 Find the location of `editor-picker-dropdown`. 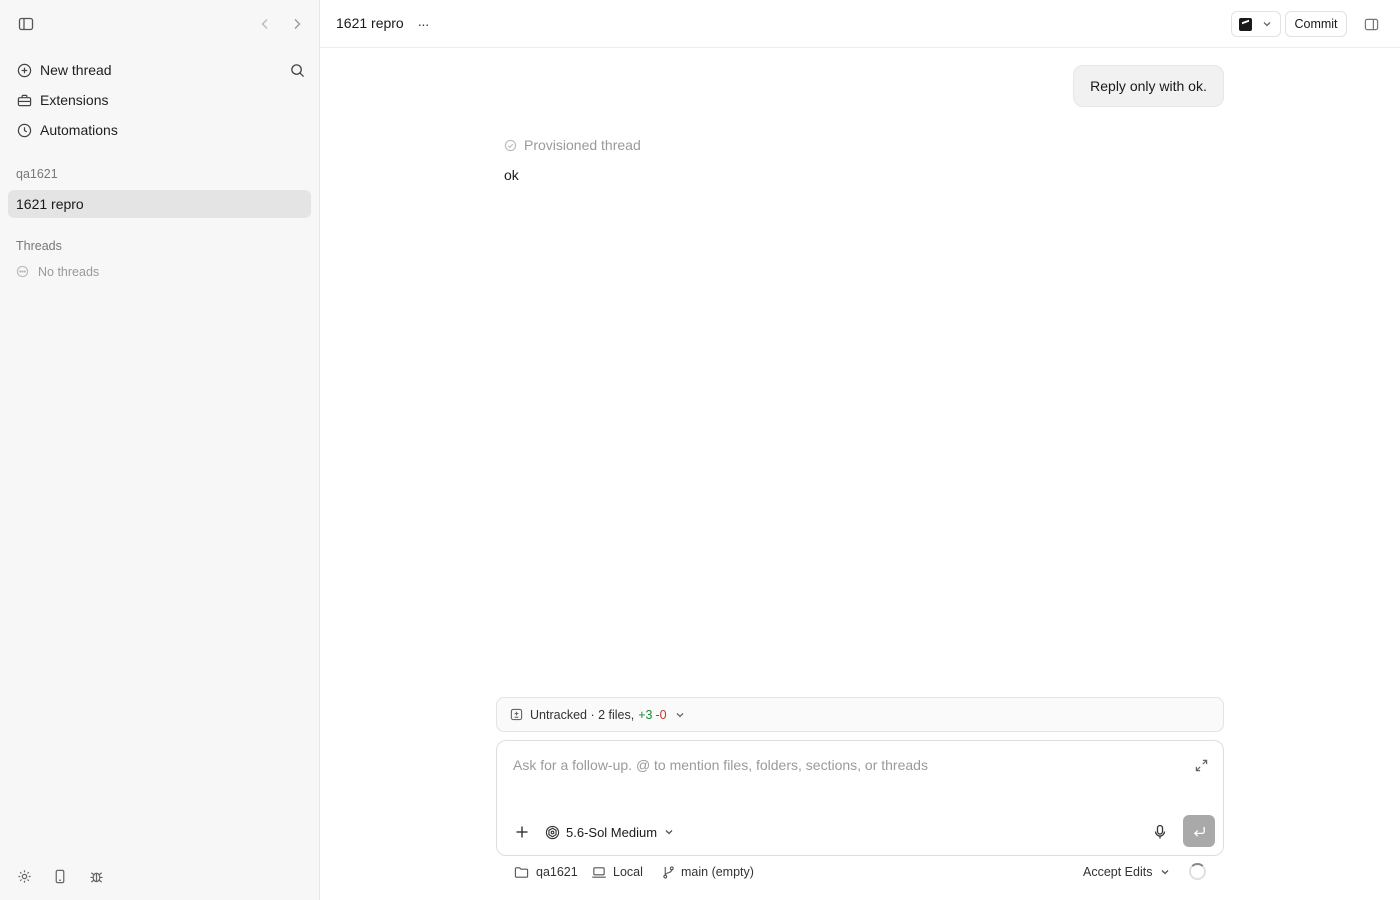

editor-picker-dropdown is located at coordinates (1256, 24).